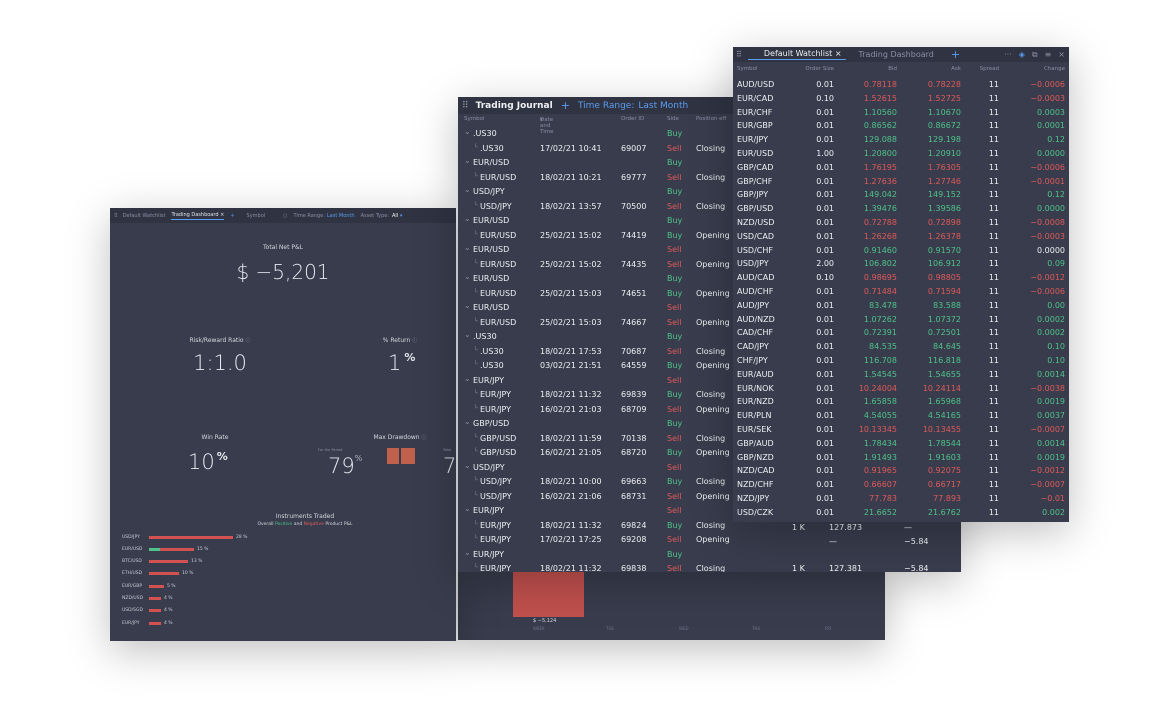 The width and height of the screenshot is (1176, 722). What do you see at coordinates (1008, 54) in the screenshot?
I see `more-icon: ···` at bounding box center [1008, 54].